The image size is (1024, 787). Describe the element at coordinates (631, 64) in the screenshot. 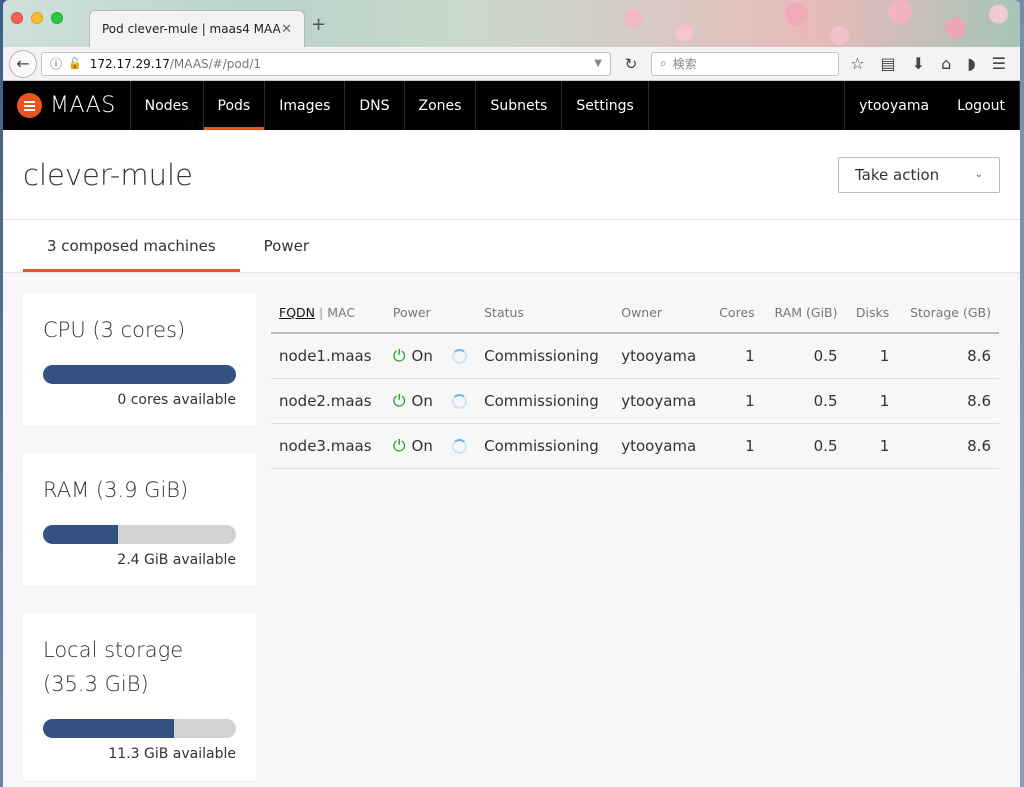

I see `reload-icon: ↻` at that location.